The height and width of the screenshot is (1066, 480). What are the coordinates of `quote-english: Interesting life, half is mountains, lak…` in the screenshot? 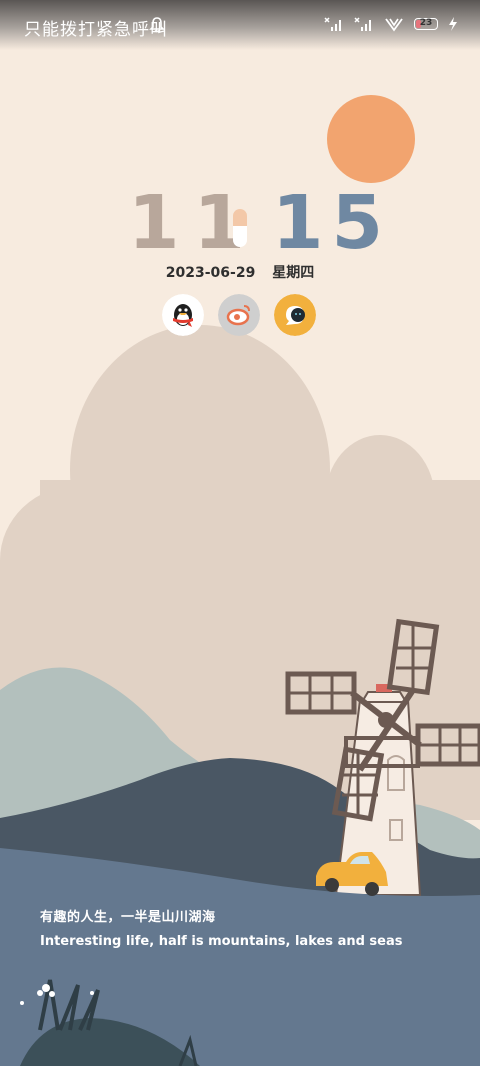 It's located at (221, 941).